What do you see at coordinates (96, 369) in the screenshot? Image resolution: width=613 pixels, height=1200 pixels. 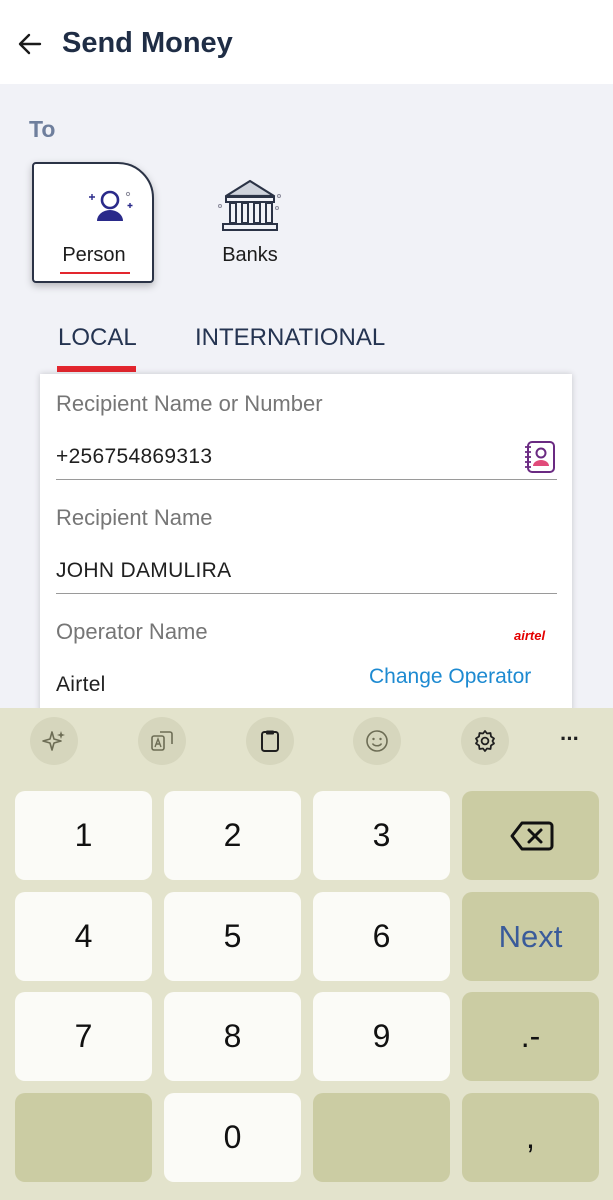 I see `active-tab-indicator` at bounding box center [96, 369].